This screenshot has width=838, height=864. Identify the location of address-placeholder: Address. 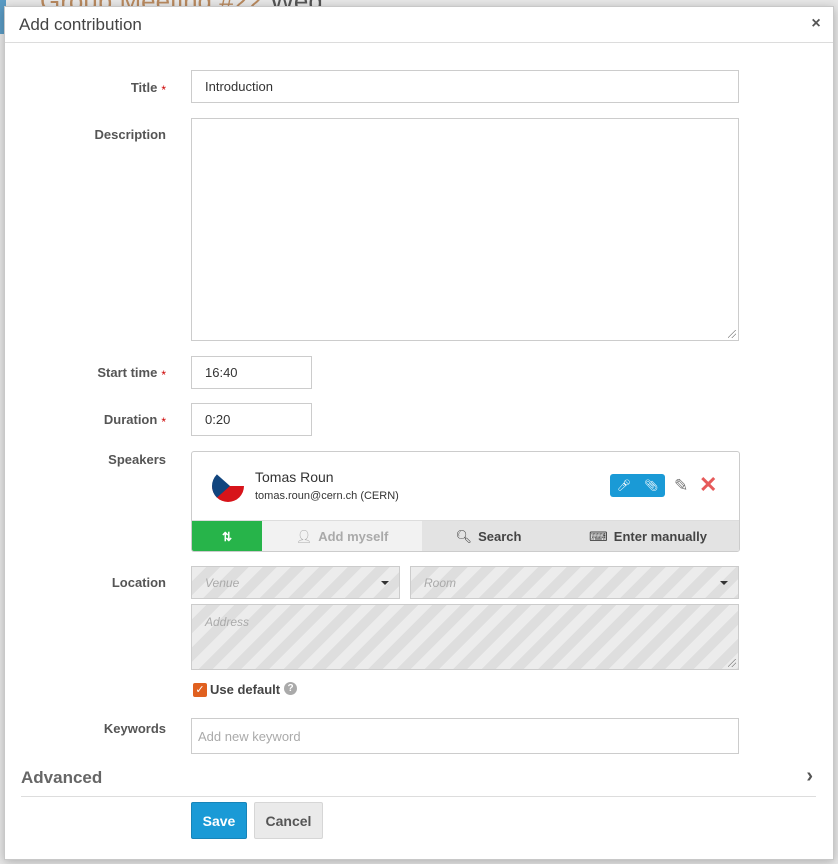
(227, 622).